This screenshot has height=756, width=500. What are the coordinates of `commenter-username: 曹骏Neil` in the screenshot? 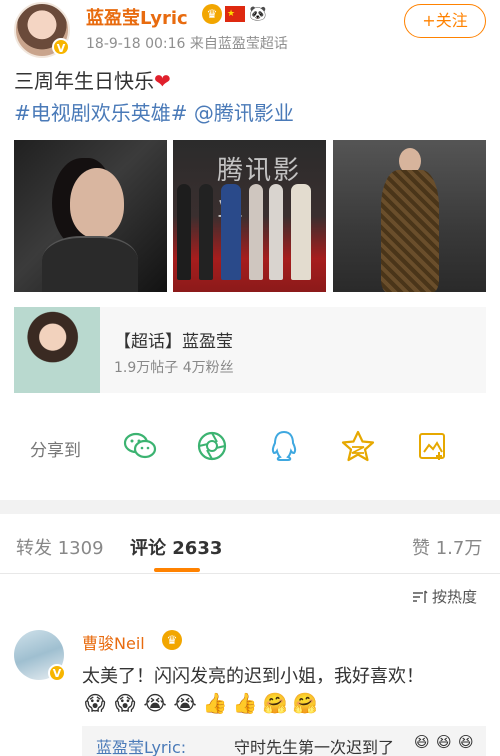 It's located at (113, 642).